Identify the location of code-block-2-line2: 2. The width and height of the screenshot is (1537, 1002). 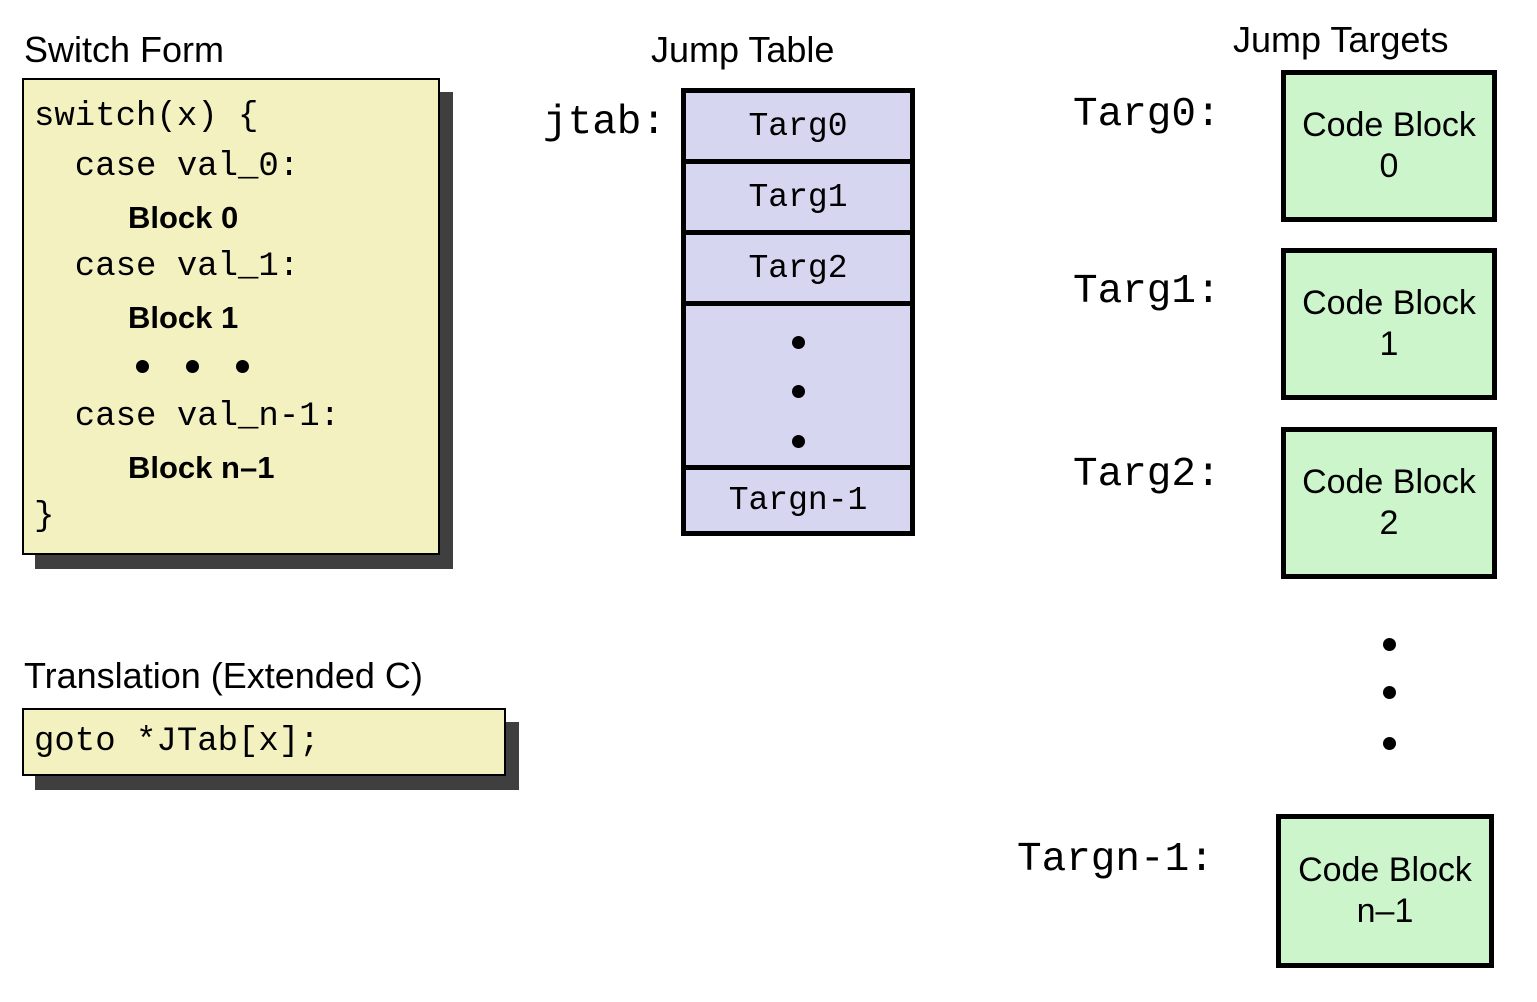
(1389, 523).